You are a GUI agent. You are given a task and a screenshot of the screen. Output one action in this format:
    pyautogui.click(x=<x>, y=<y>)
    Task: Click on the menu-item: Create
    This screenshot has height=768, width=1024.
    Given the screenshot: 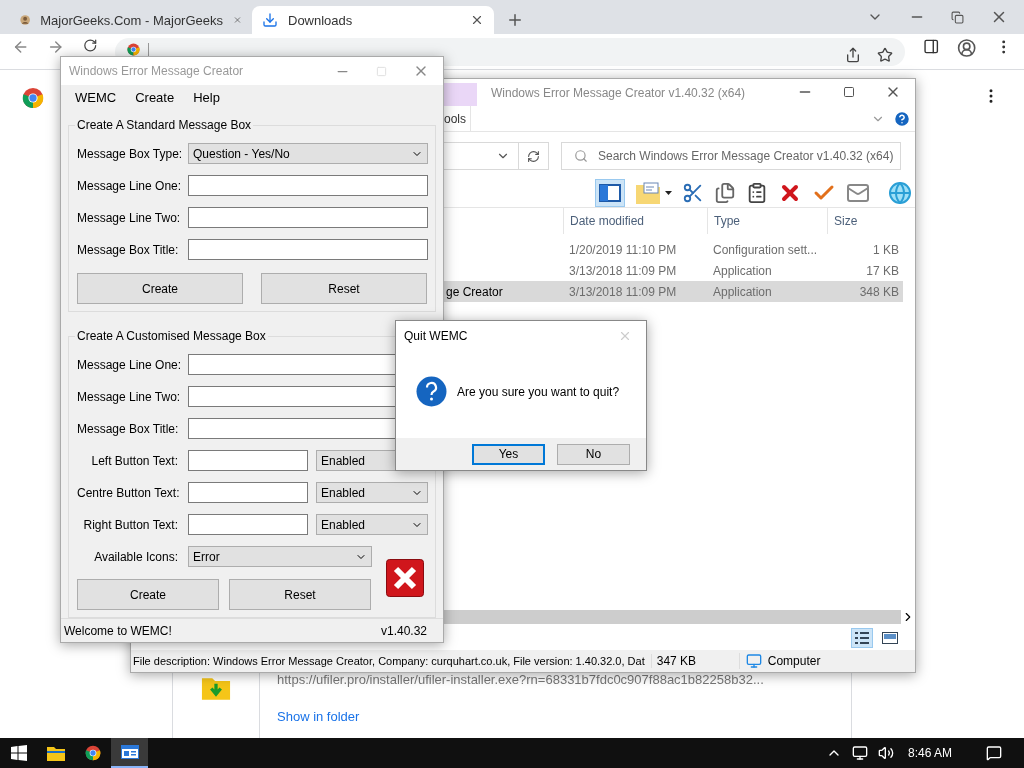 What is the action you would take?
    pyautogui.click(x=155, y=98)
    